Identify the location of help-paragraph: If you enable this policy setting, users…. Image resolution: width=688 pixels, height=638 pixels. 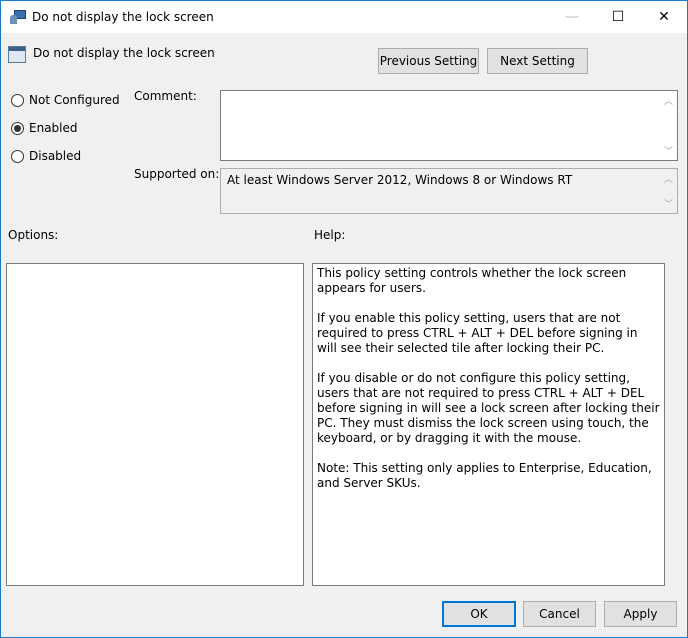
(477, 333).